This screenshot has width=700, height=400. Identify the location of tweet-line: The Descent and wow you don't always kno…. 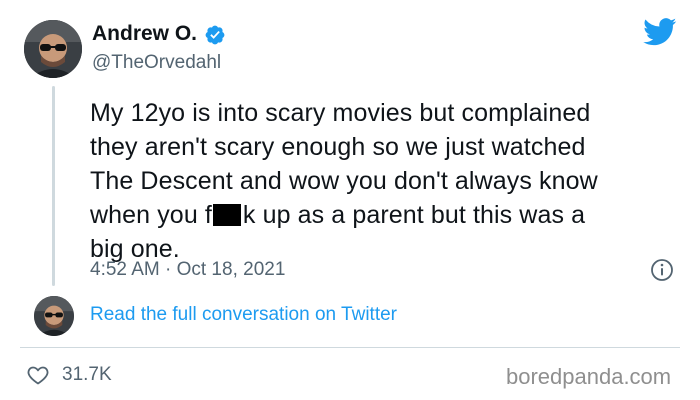
(344, 181).